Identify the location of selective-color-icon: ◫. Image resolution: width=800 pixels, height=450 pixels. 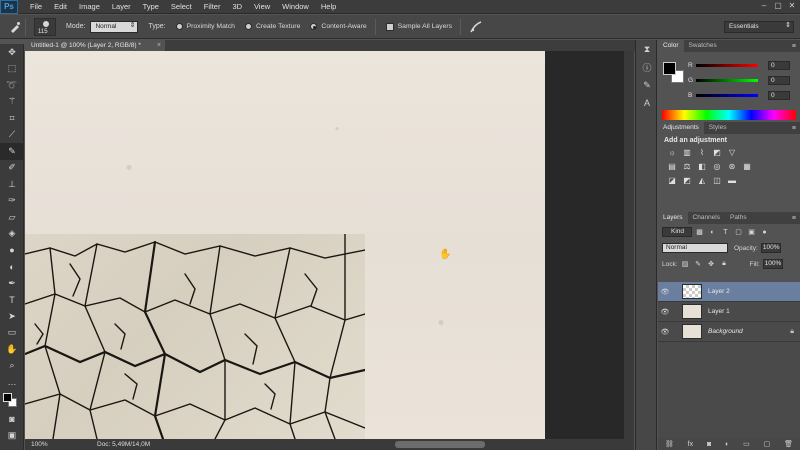
(717, 180).